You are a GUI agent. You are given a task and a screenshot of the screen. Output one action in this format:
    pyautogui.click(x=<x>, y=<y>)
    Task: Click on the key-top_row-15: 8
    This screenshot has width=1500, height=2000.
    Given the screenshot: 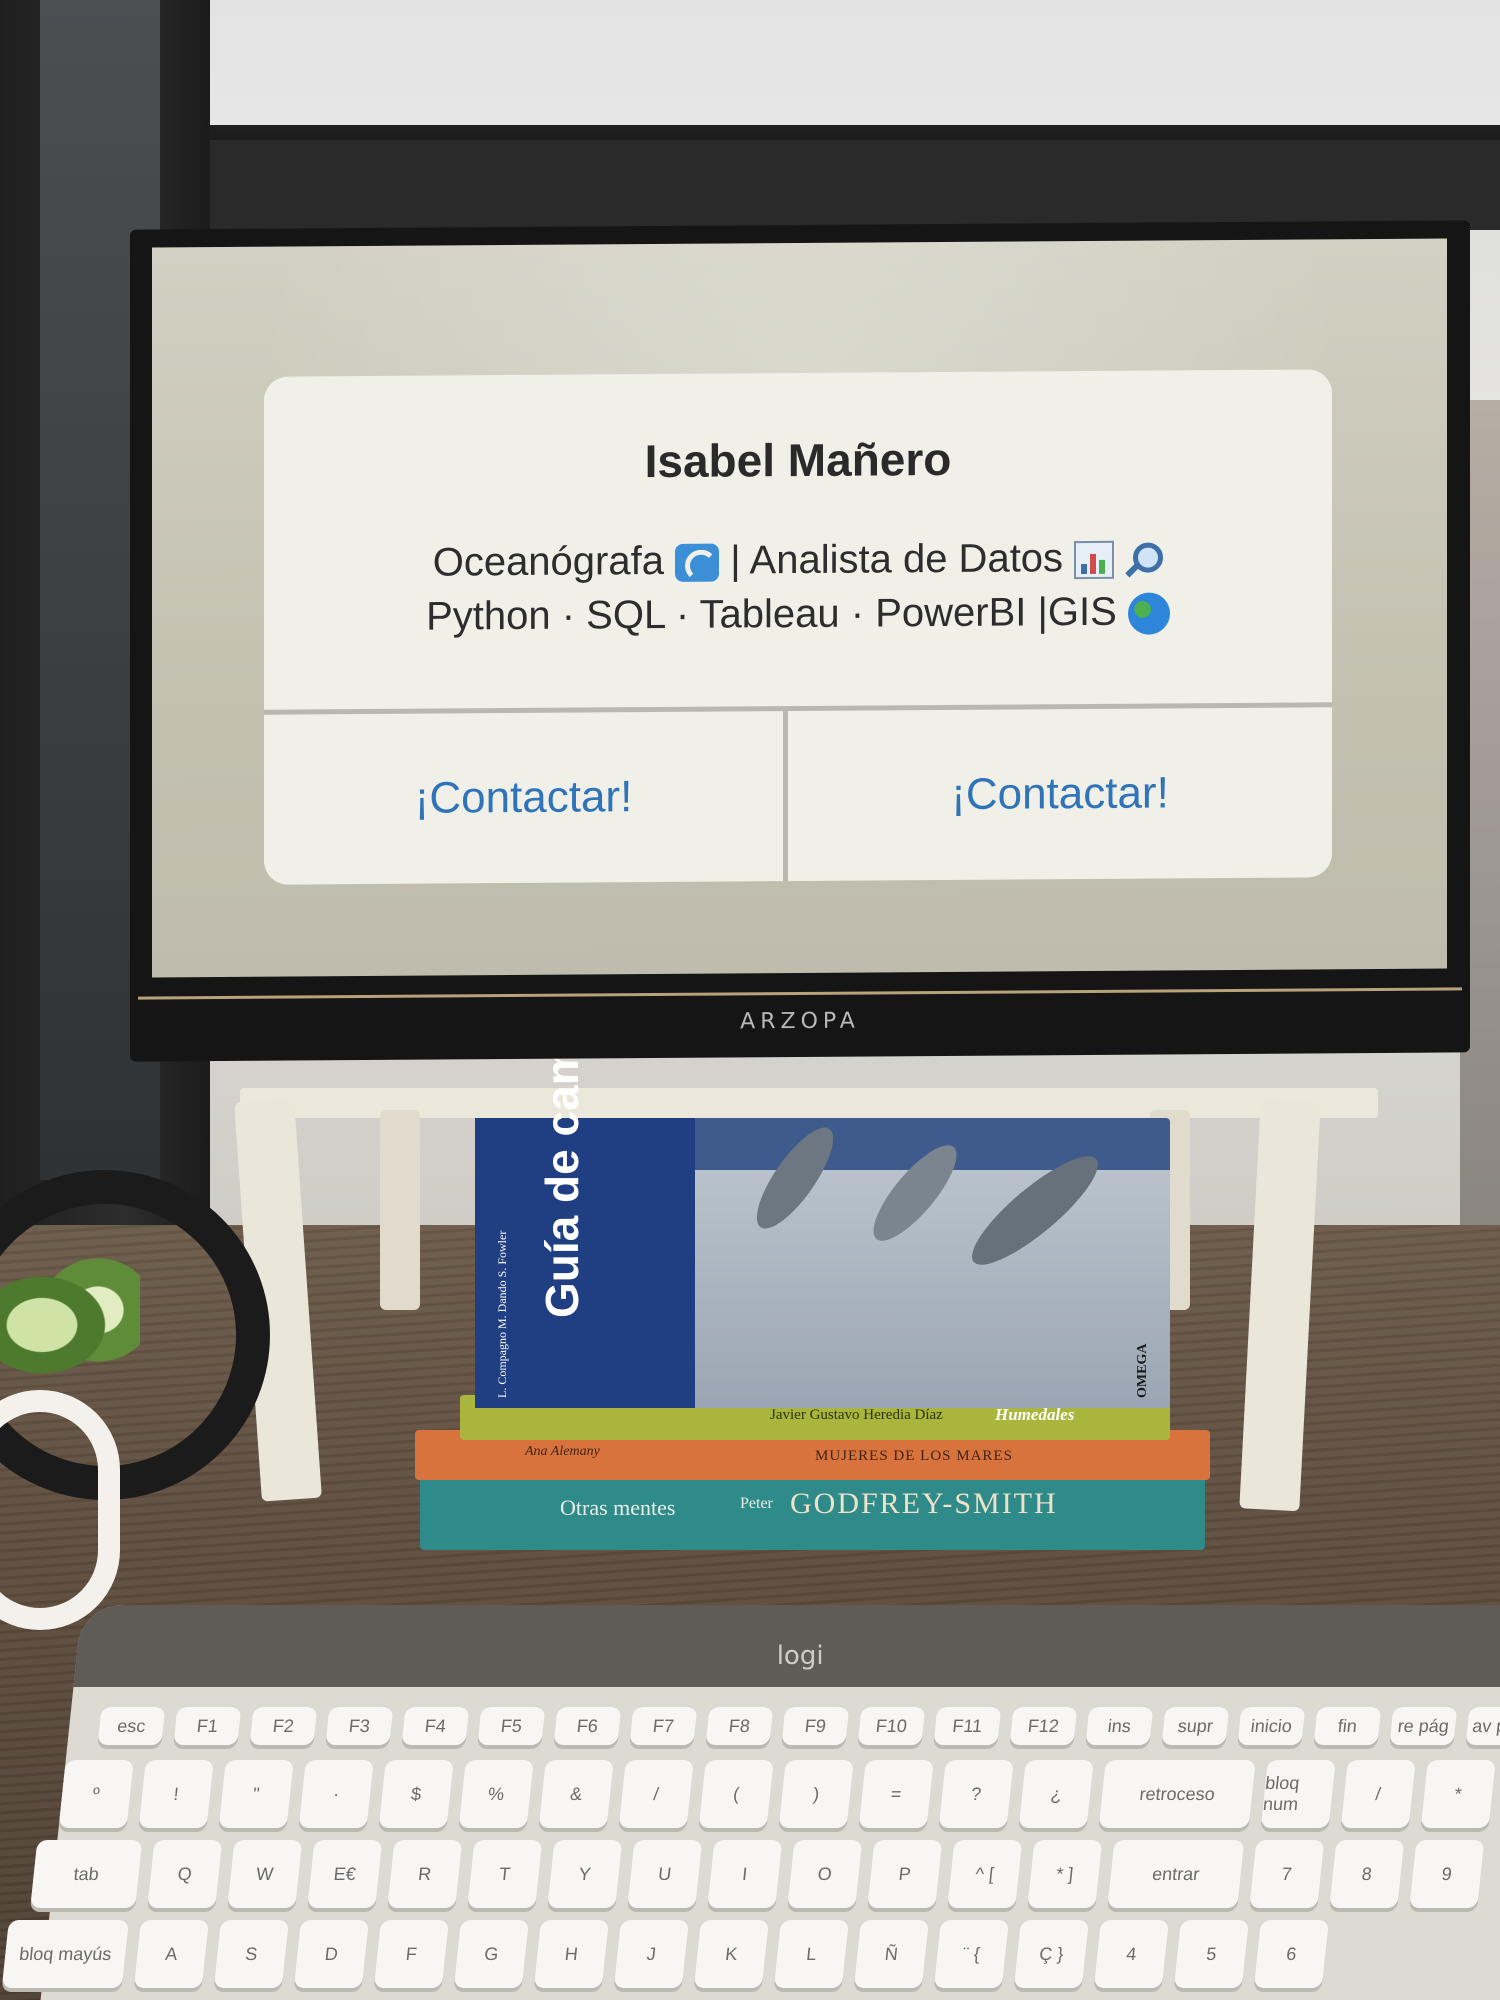 What is the action you would take?
    pyautogui.click(x=1367, y=1874)
    